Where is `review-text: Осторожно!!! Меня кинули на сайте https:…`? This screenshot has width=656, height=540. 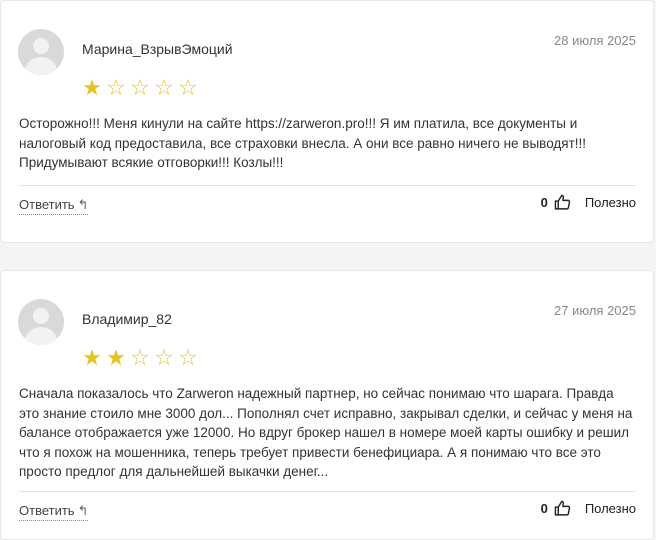 review-text: Осторожно!!! Меня кинули на сайте https:… is located at coordinates (303, 143).